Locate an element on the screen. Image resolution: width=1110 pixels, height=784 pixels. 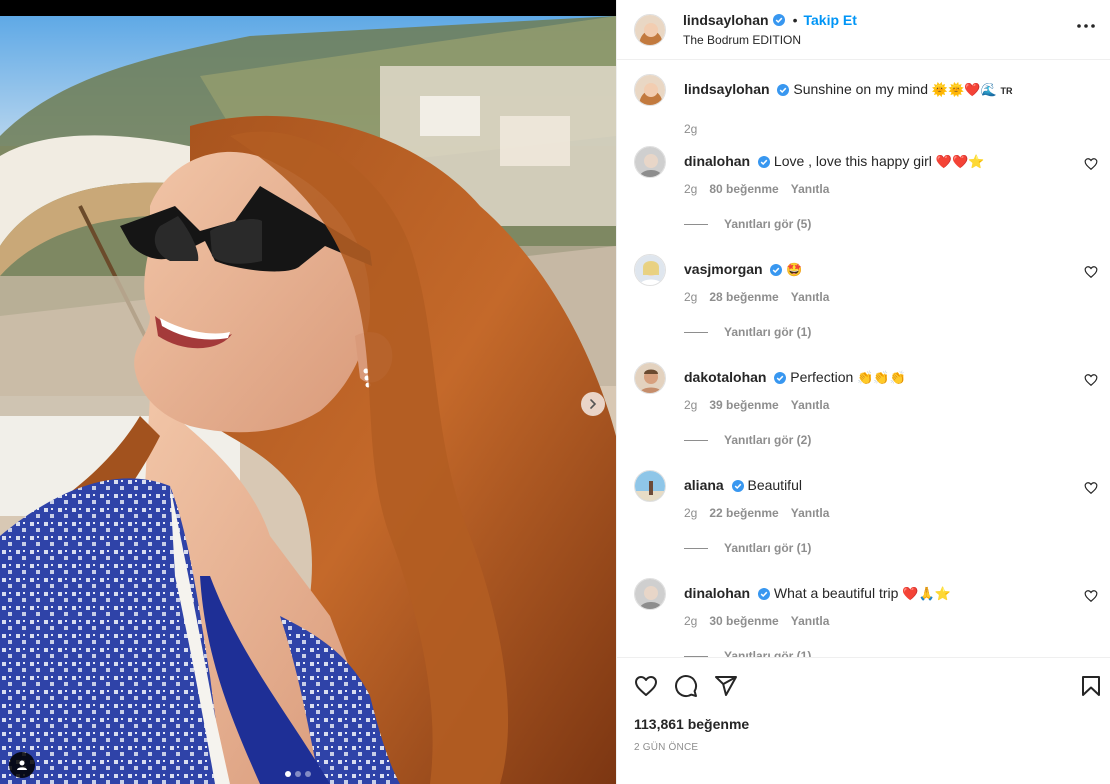
view-replies-label: Yanıtları gör (5) is located at coordinates (768, 224).